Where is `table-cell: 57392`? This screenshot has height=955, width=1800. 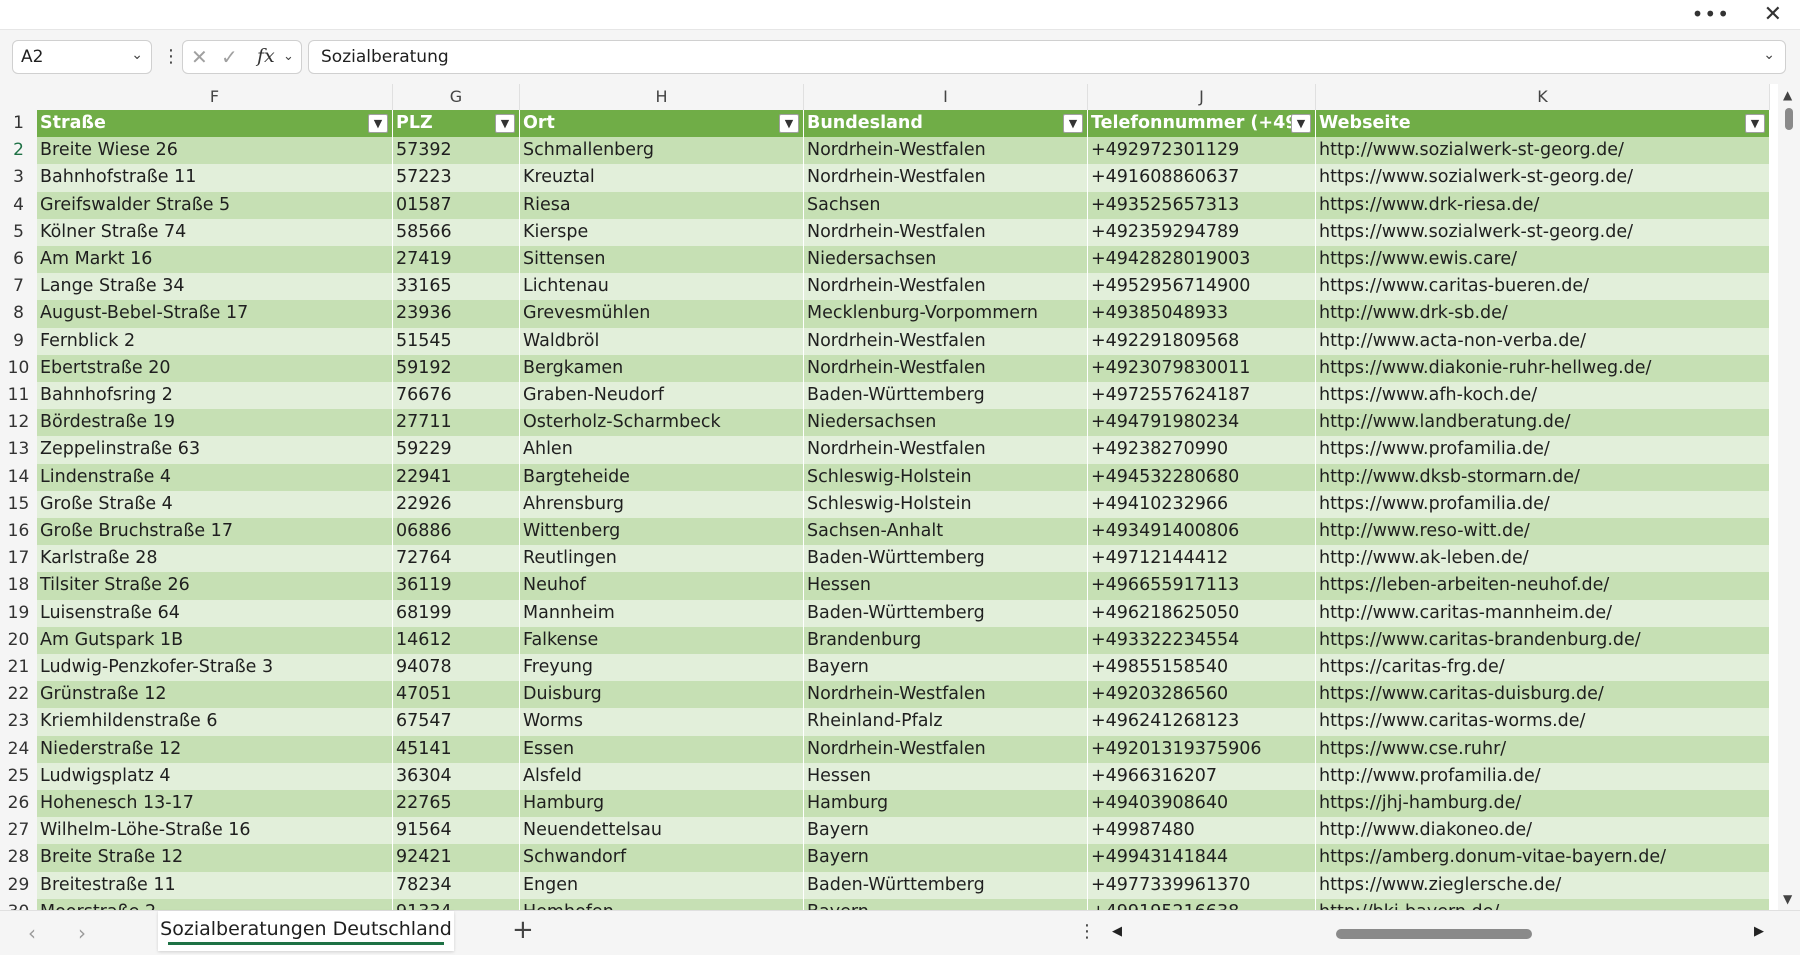 table-cell: 57392 is located at coordinates (456, 151).